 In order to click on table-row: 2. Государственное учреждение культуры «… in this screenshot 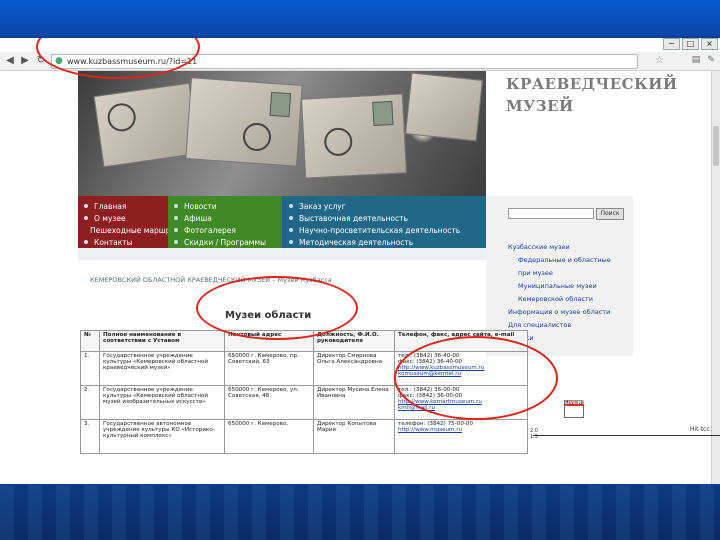, I will do `click(304, 402)`.